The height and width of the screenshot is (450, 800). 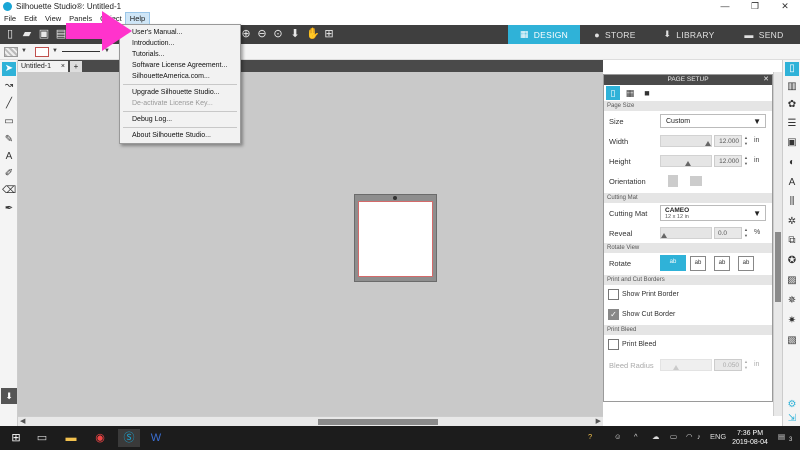 What do you see at coordinates (764, 34) in the screenshot?
I see `tab-send: ▬ SEND` at bounding box center [764, 34].